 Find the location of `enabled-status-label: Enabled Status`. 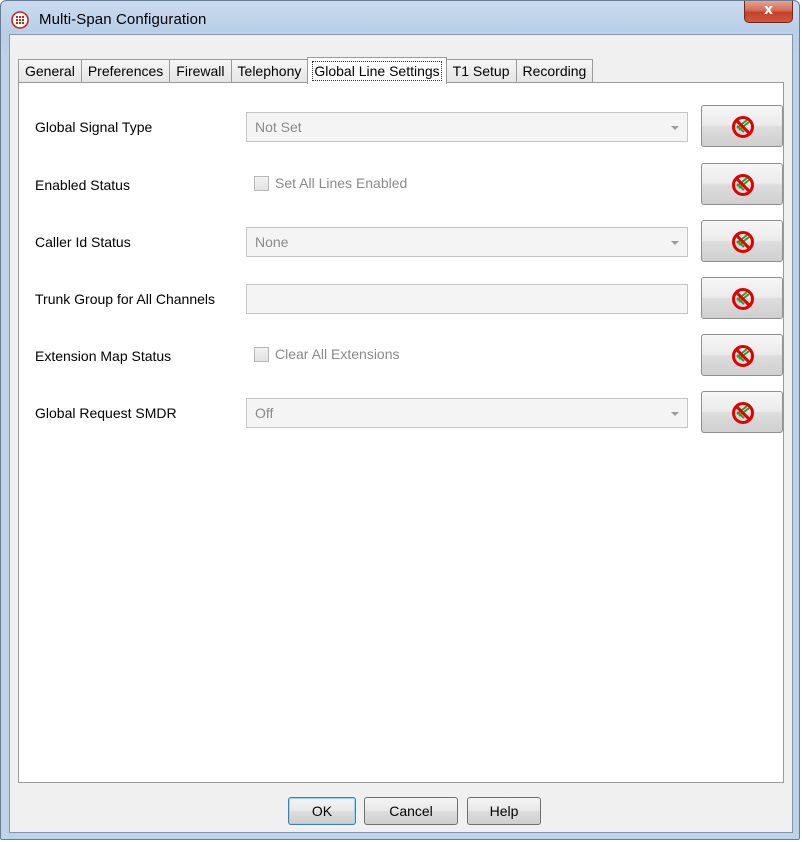

enabled-status-label: Enabled Status is located at coordinates (82, 185).